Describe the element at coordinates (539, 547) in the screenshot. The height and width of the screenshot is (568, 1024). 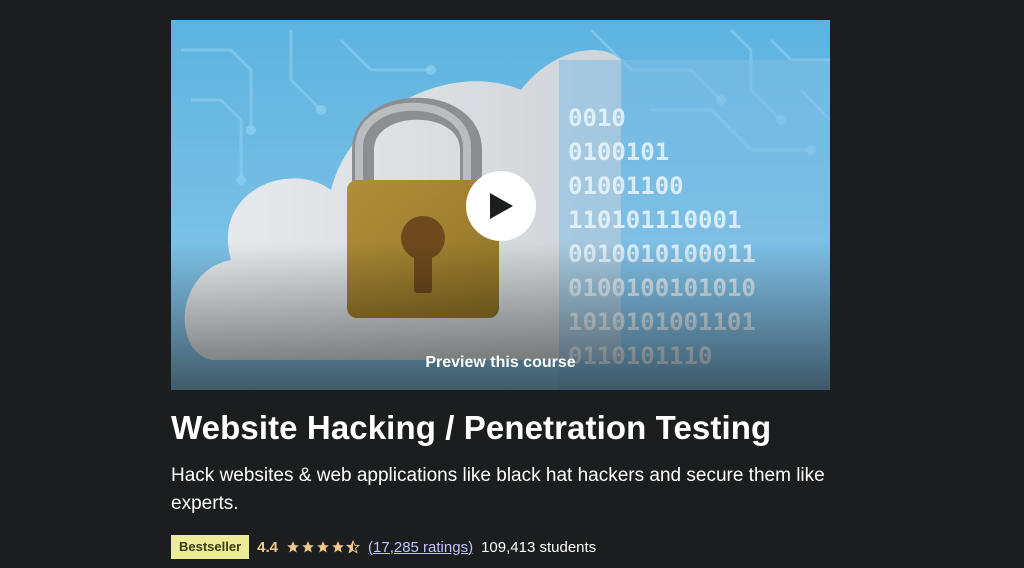
I see `students-count: 109,413 students` at that location.